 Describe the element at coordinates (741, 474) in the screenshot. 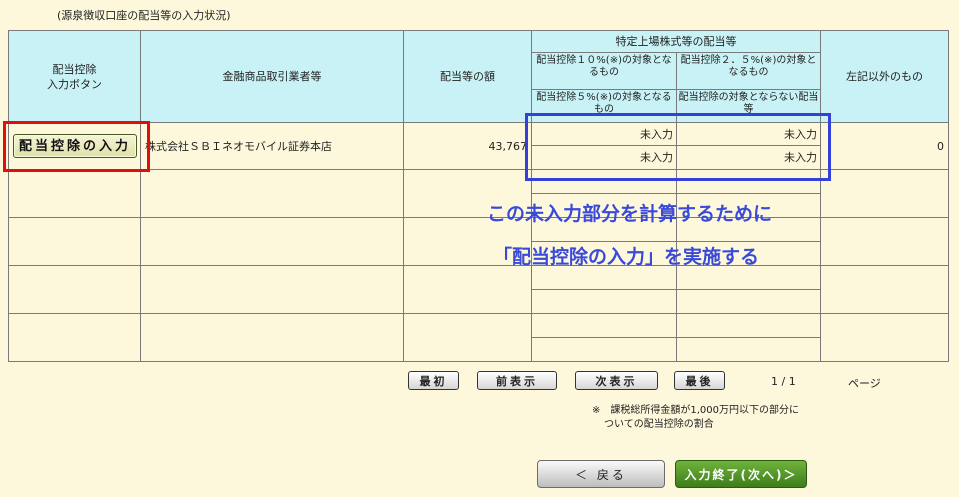

I see `finish-input-next-button: 入力終了(次へ)＞` at that location.